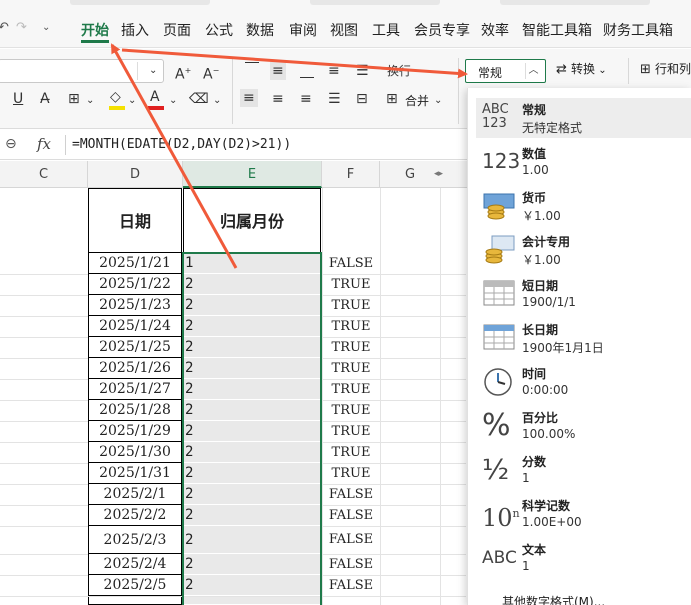 The width and height of the screenshot is (691, 605). I want to click on clear-format-icon: ⌫, so click(199, 99).